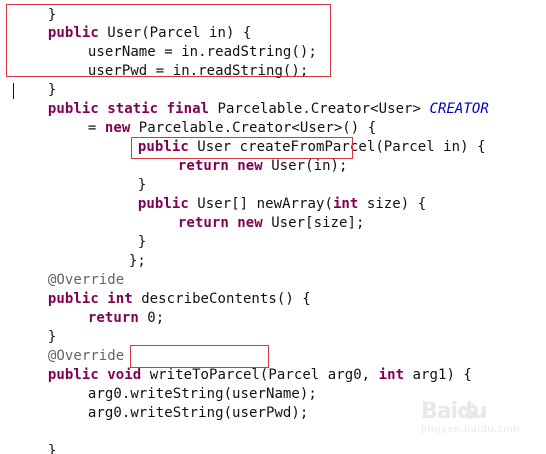 This screenshot has width=546, height=454. Describe the element at coordinates (470, 411) in the screenshot. I see `paw-icon` at that location.